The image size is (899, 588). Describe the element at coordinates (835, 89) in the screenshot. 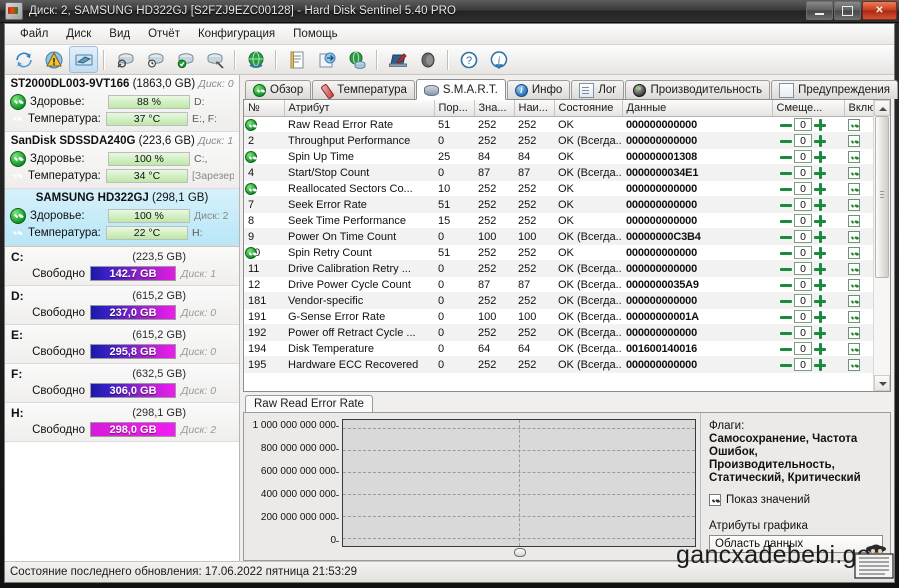

I see `tab-warnings: Предупреждения` at that location.